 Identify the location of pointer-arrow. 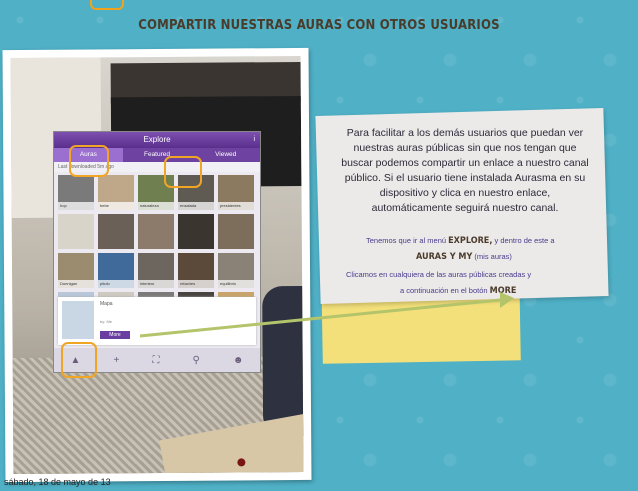
(326, 315).